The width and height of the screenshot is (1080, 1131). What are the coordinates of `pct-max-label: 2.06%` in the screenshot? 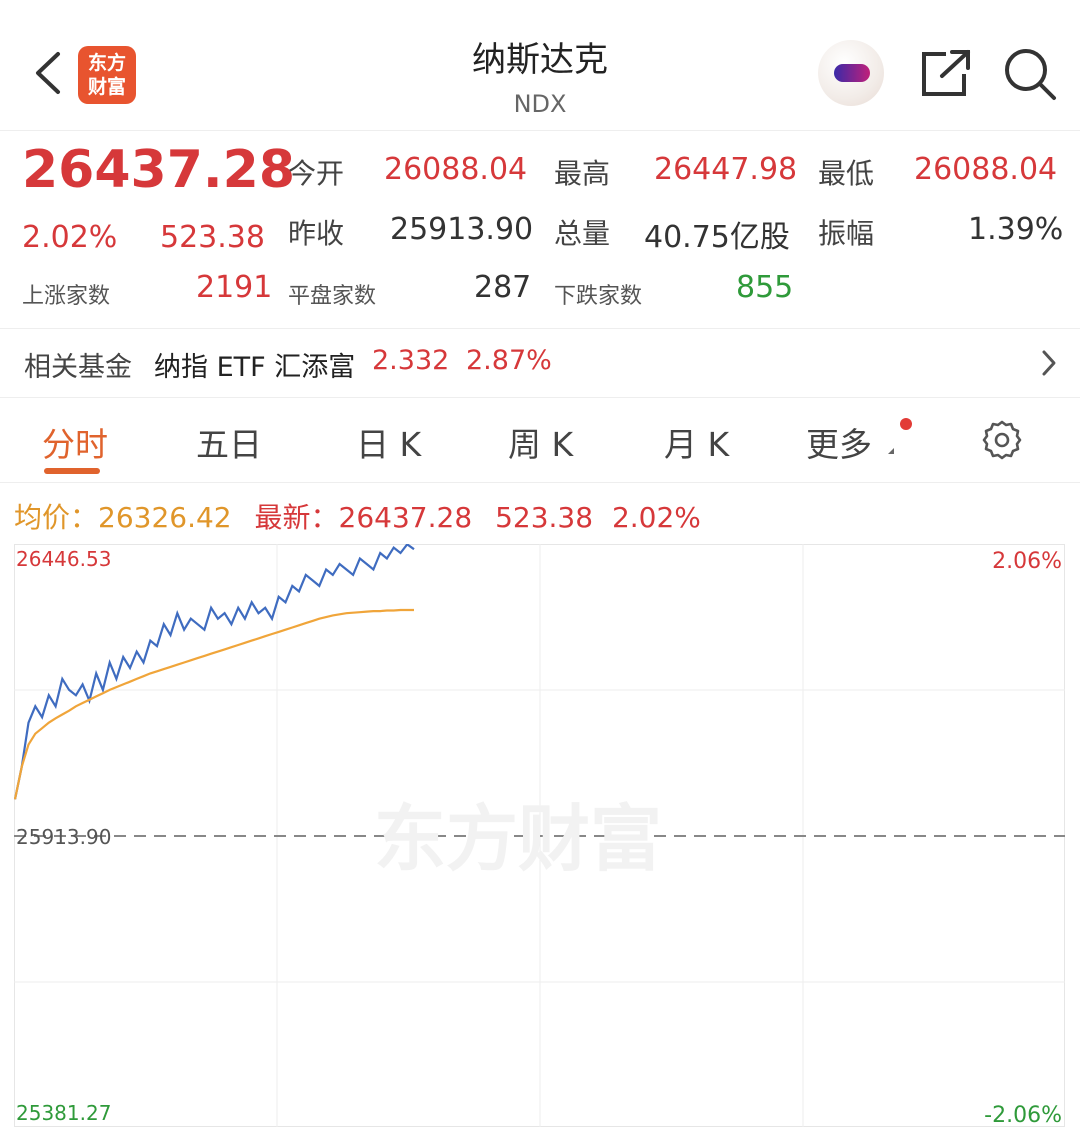 It's located at (1027, 561).